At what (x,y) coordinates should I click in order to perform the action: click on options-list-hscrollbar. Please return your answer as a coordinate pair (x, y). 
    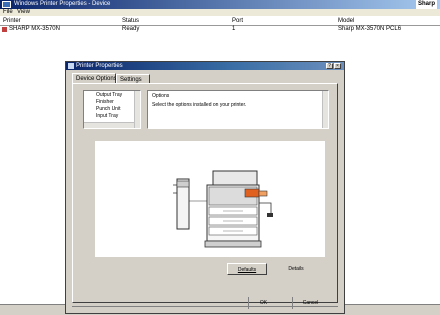
    Looking at the image, I should click on (109, 125).